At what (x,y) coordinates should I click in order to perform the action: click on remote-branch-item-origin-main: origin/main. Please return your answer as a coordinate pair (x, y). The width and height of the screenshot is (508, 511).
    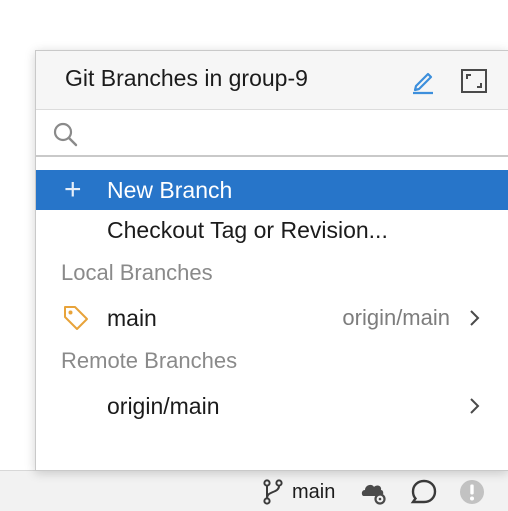
    Looking at the image, I should click on (272, 406).